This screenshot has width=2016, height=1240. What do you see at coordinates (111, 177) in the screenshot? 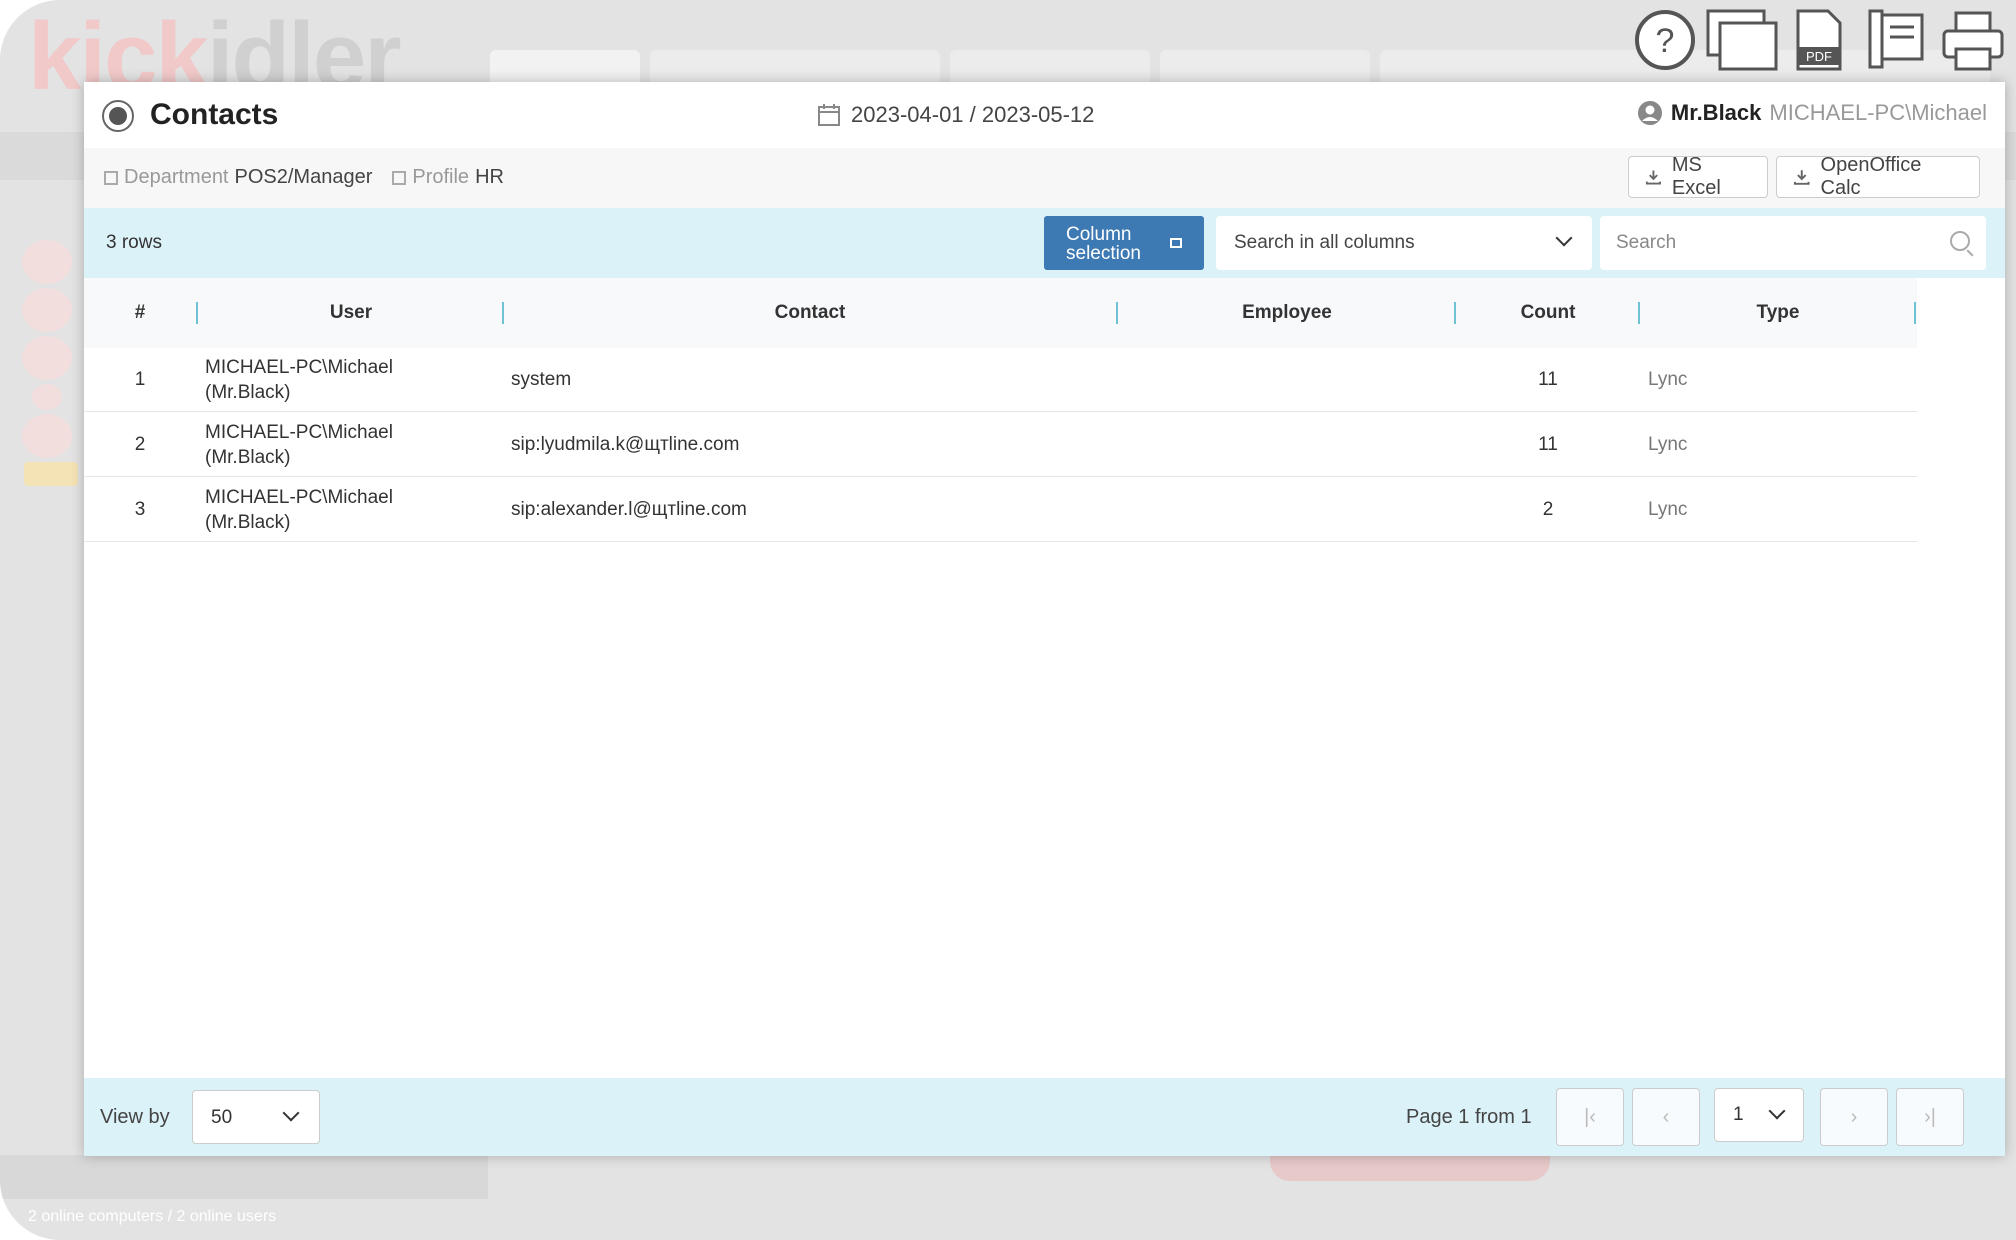
I see `department-icon` at bounding box center [111, 177].